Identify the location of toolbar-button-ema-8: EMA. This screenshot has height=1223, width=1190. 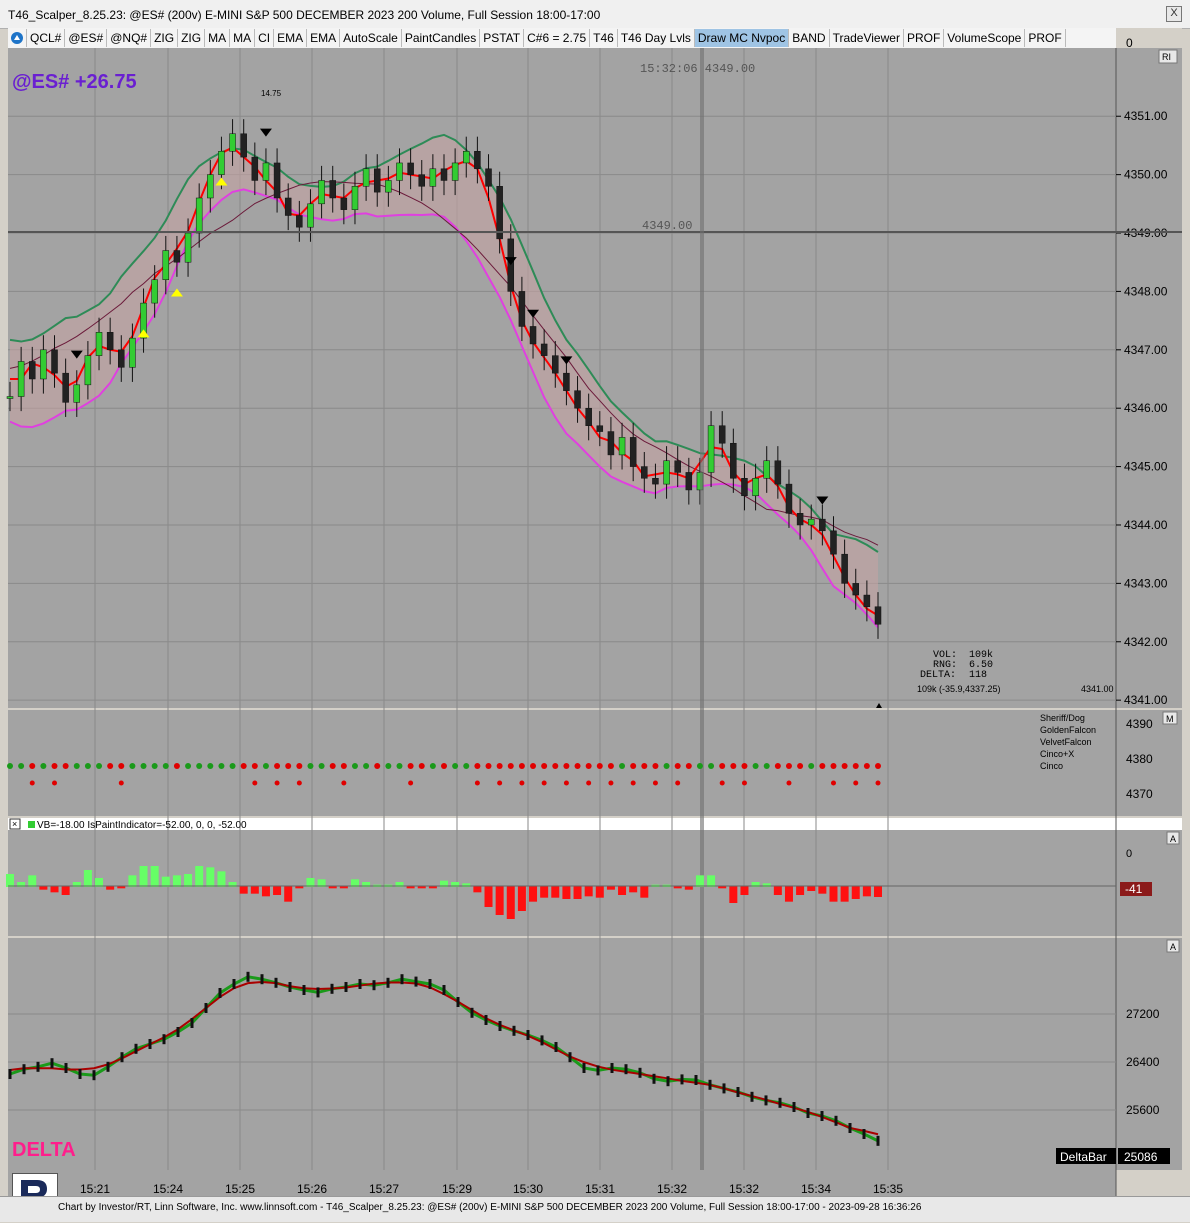
(291, 38).